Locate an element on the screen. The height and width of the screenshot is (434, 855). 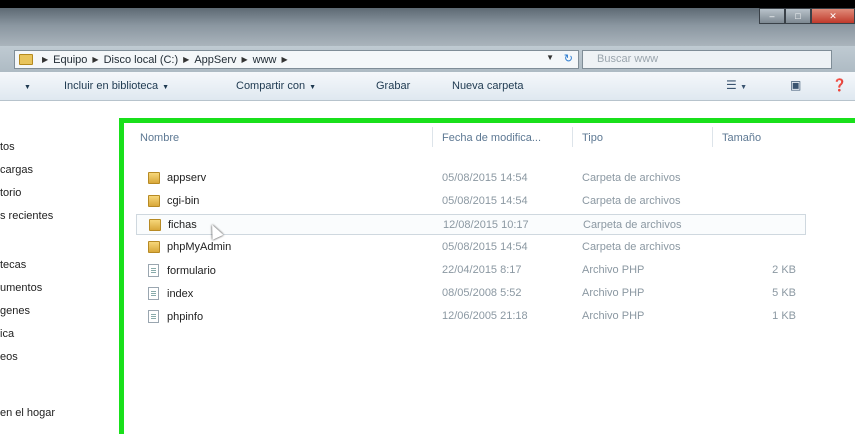
burn-button: Grabar is located at coordinates (393, 86).